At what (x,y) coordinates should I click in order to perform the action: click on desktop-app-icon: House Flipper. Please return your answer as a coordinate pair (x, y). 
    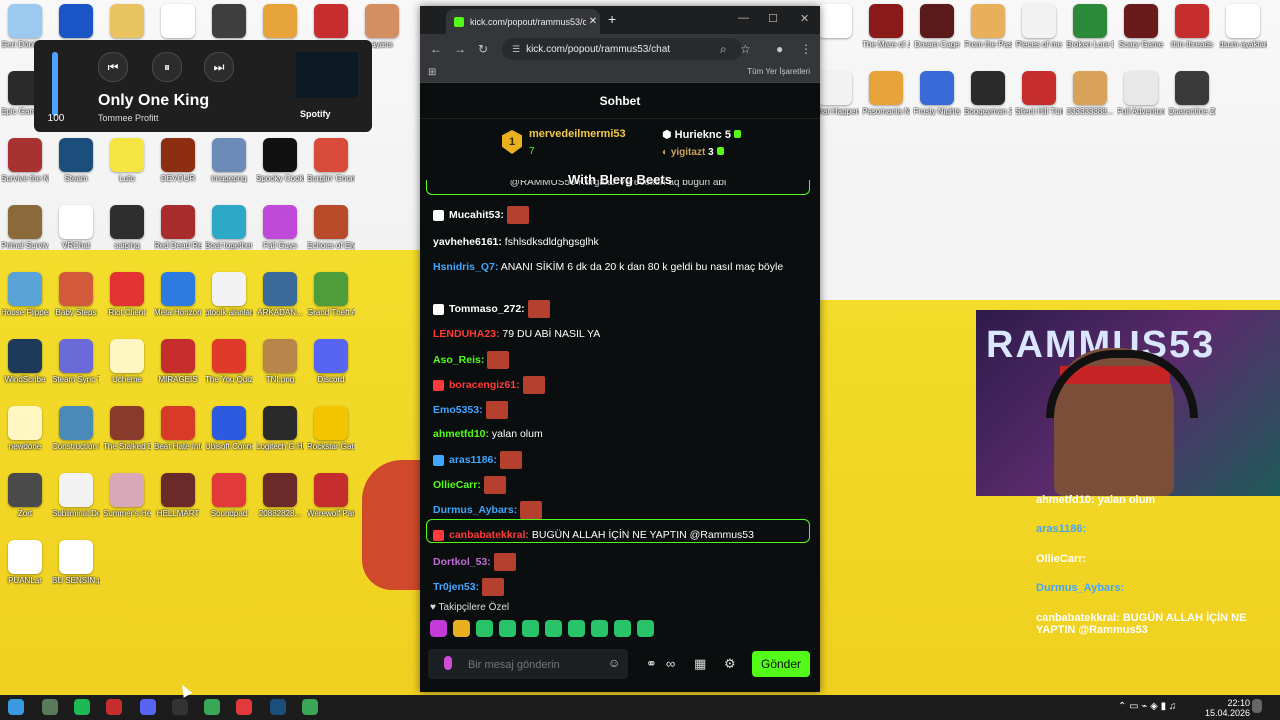
    Looking at the image, I should click on (25, 294).